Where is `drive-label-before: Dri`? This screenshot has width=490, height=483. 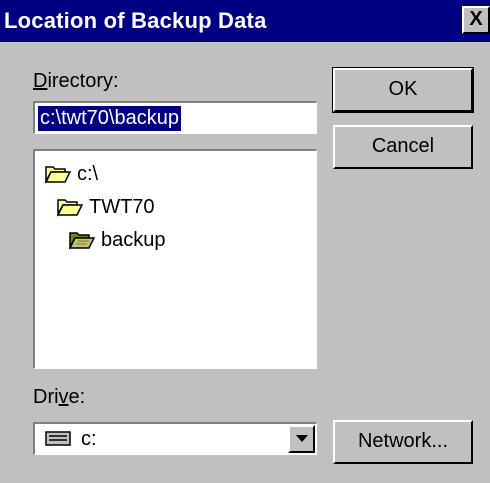
drive-label-before: Dri is located at coordinates (46, 397).